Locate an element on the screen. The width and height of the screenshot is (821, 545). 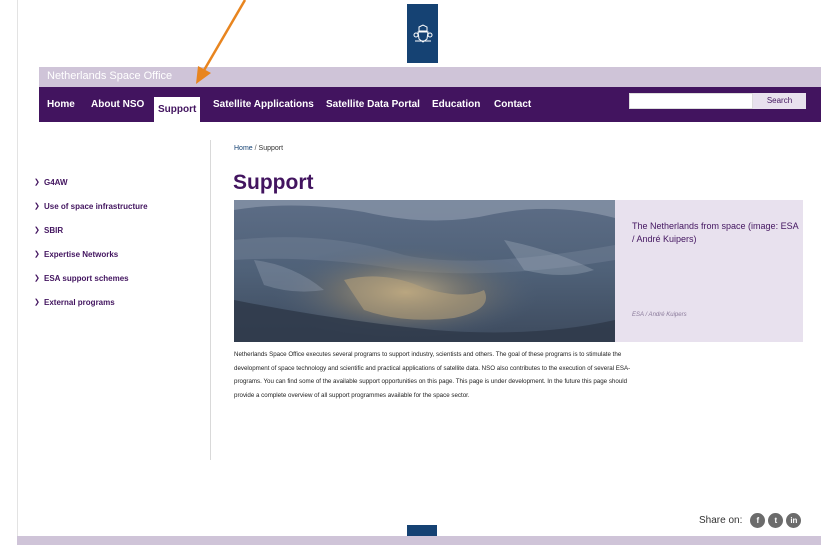
content-divider is located at coordinates (210, 300).